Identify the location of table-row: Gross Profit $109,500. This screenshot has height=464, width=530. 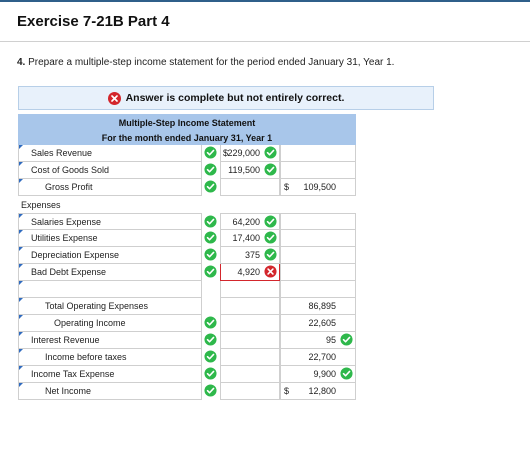
(187, 187).